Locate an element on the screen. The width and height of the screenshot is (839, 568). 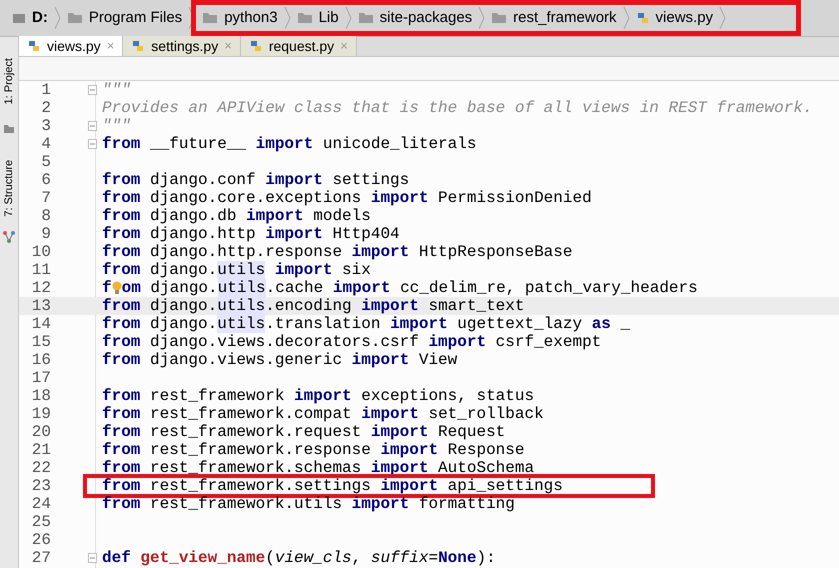
line-number: 18 is located at coordinates (40, 396).